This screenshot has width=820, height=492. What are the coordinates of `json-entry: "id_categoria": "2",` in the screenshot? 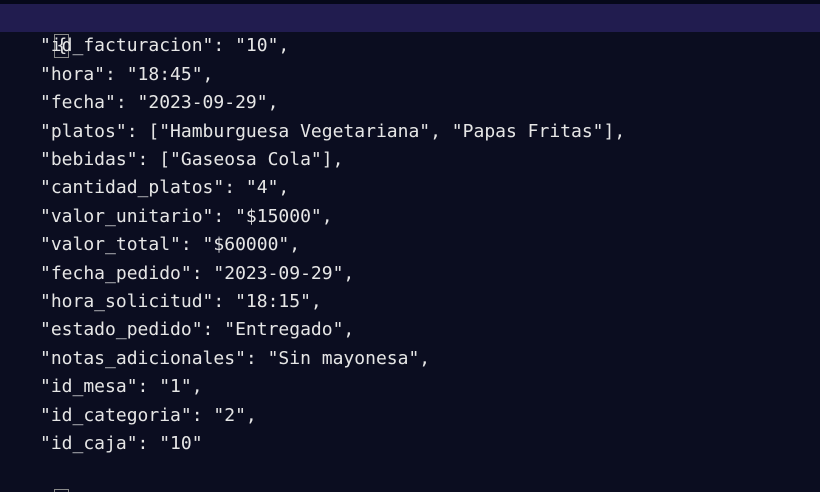 It's located at (148, 415).